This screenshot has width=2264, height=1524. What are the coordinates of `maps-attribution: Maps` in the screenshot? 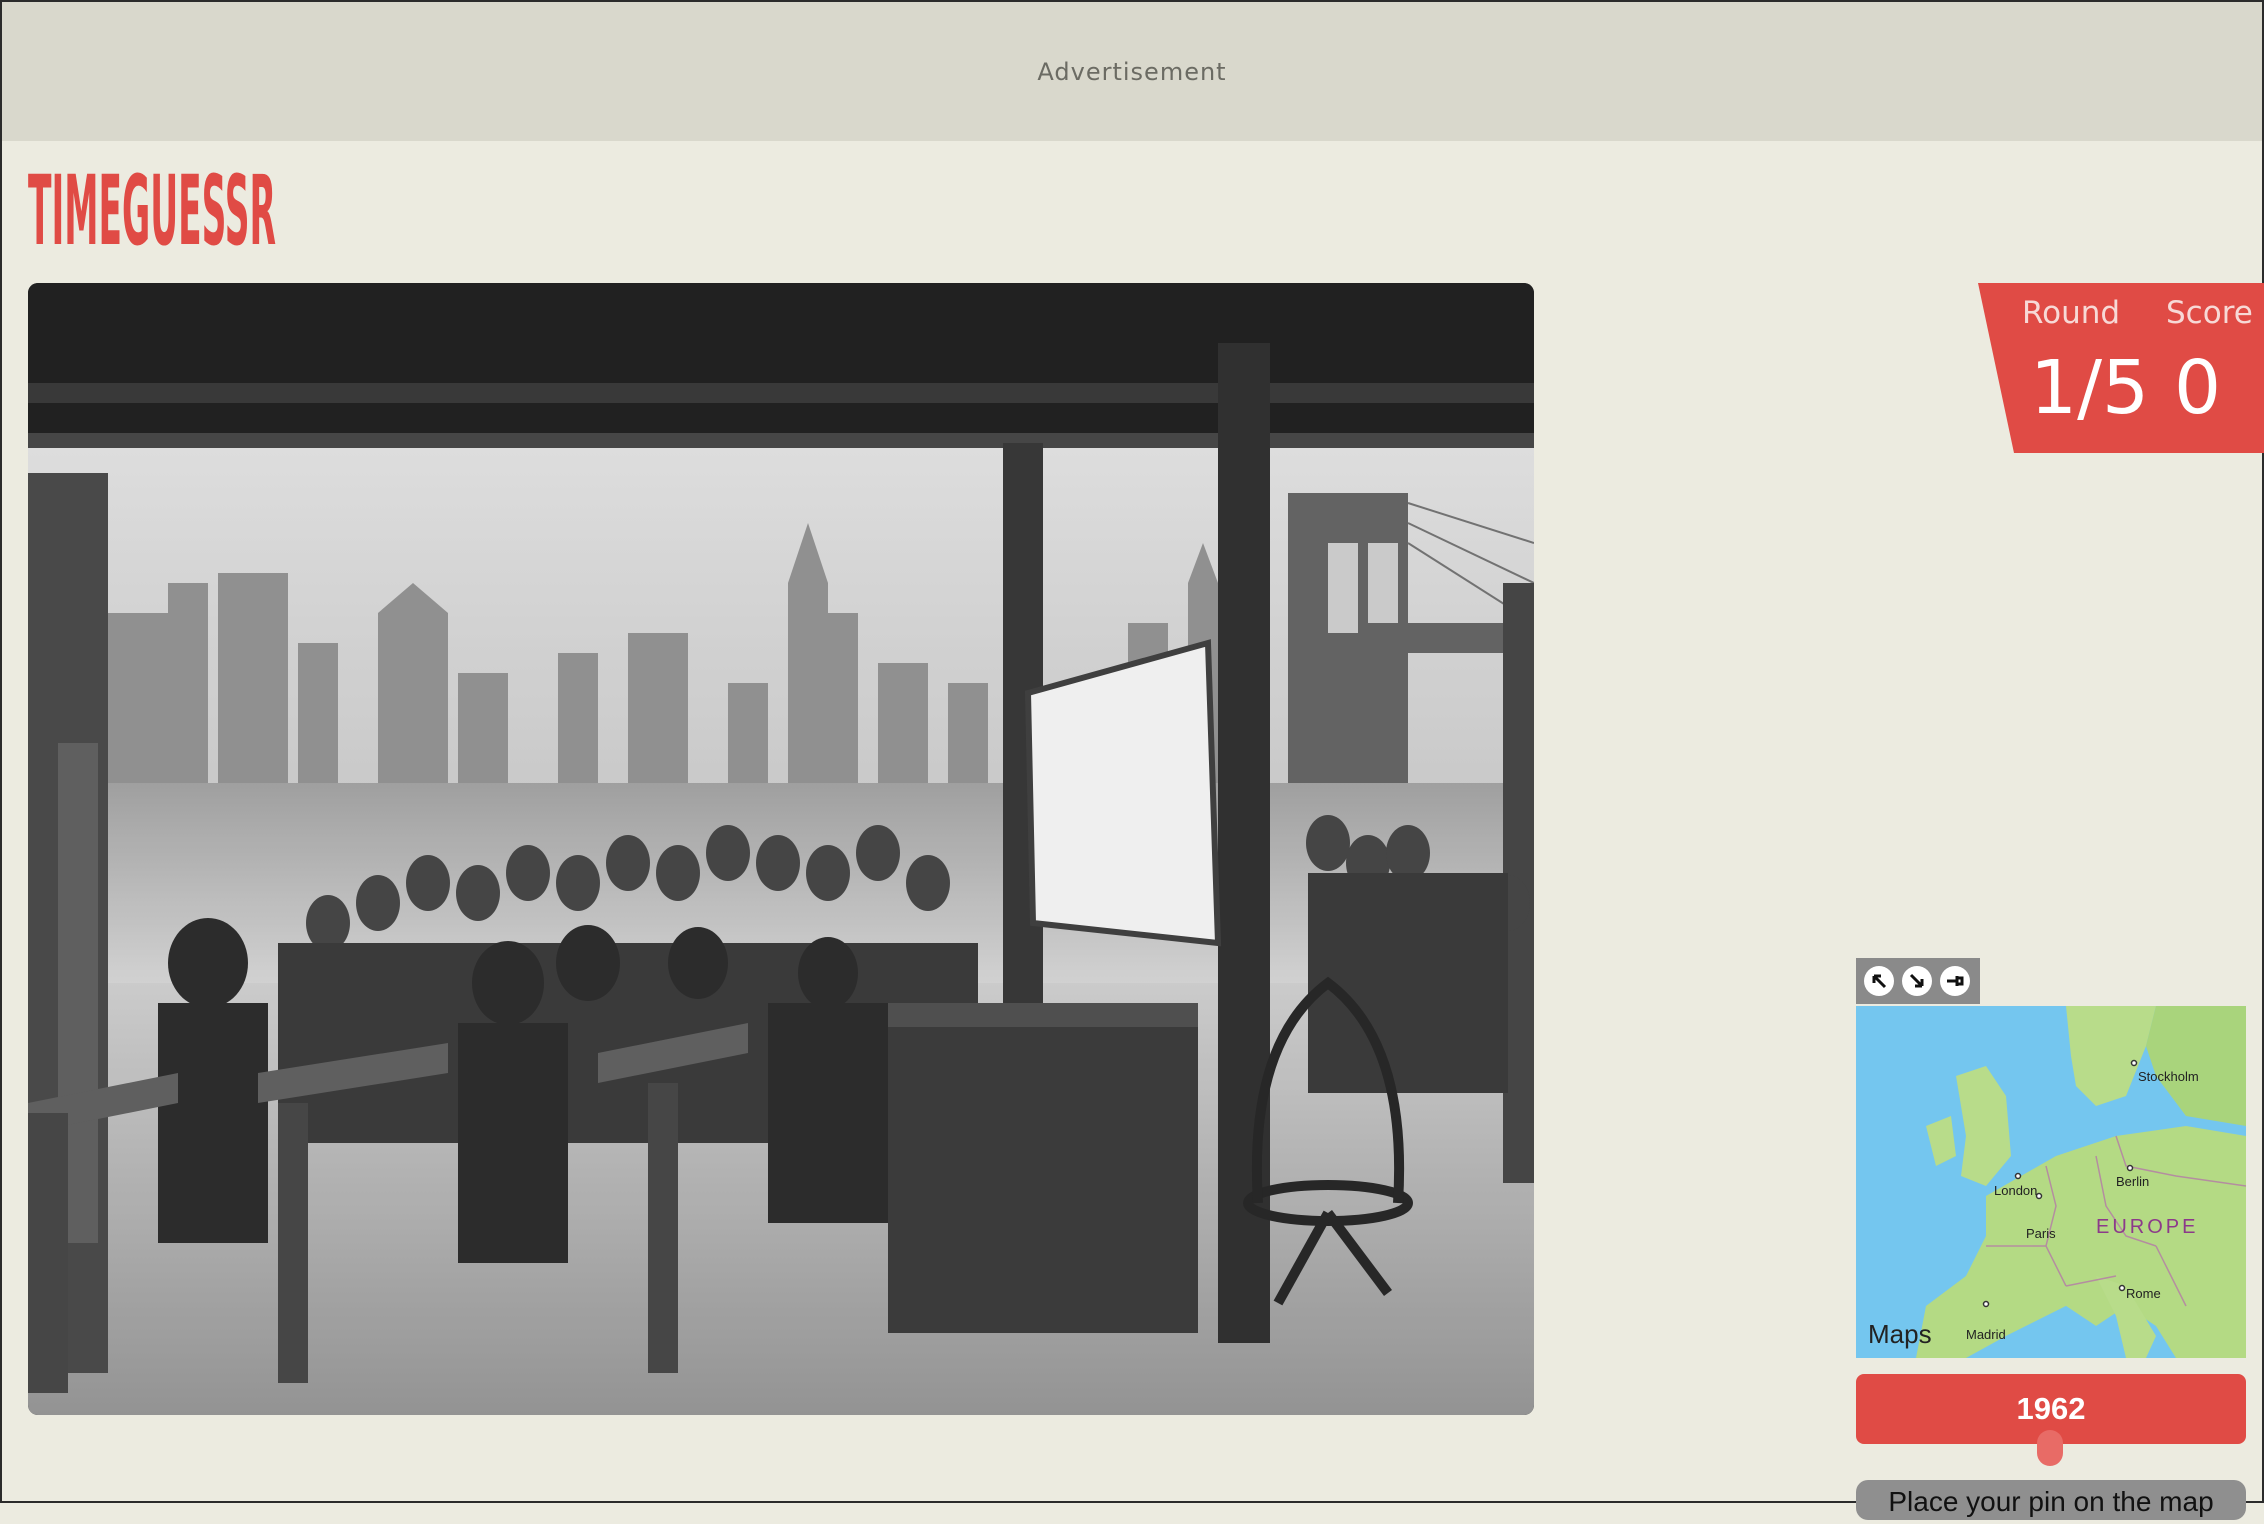 It's located at (1900, 1334).